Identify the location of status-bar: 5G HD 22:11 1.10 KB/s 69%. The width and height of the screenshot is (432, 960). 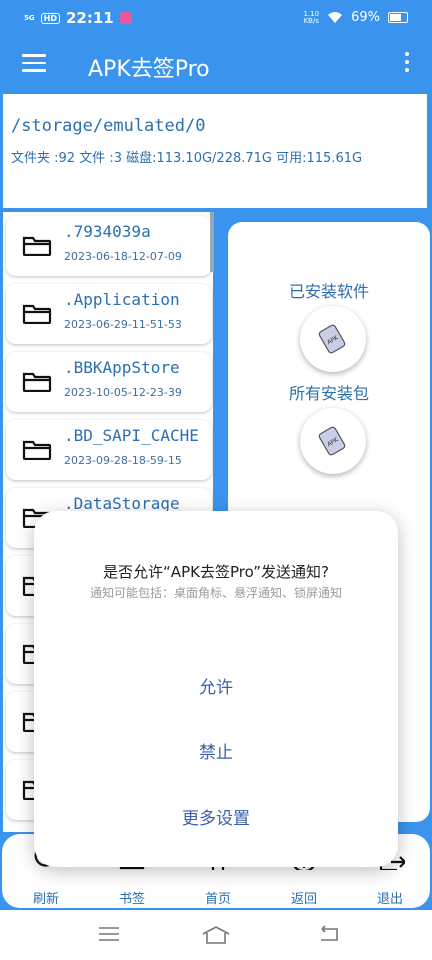
(216, 18).